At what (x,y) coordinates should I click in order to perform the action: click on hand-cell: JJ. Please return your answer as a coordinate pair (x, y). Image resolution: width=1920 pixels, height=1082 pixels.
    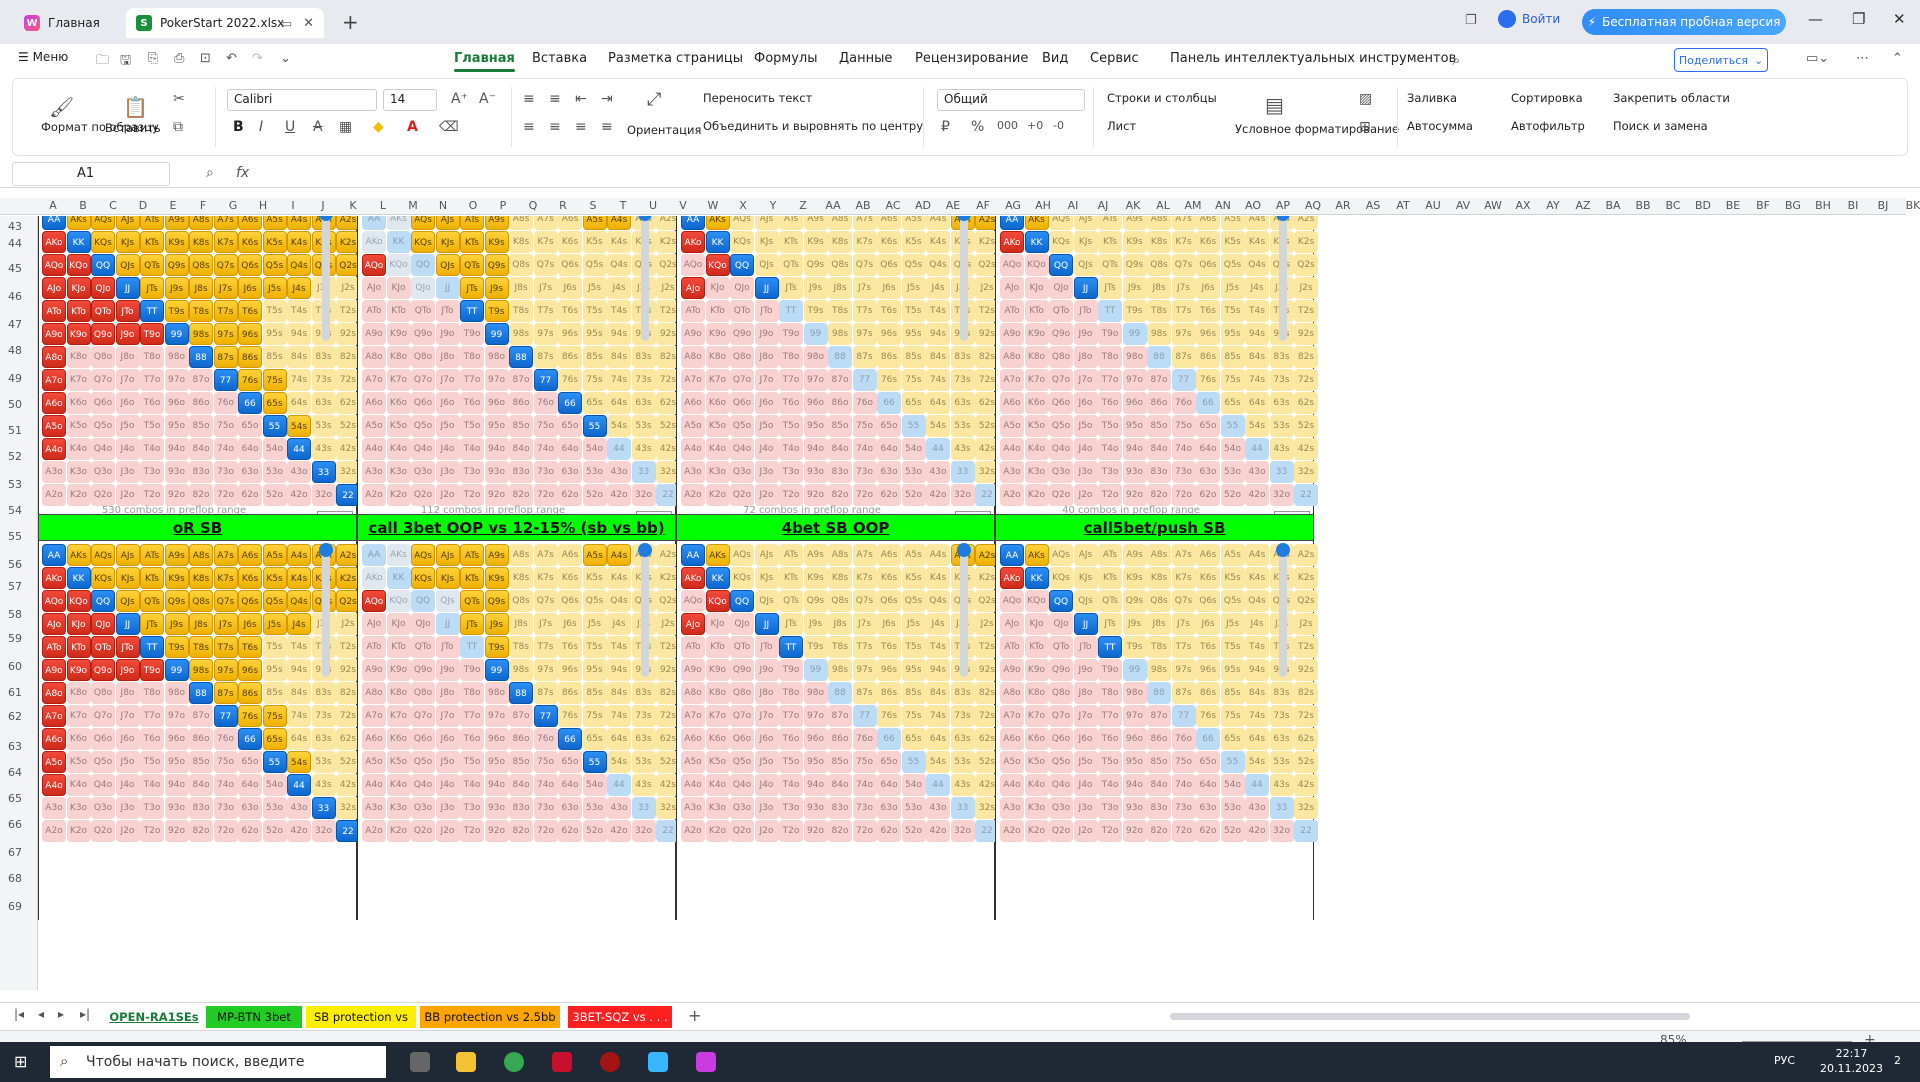
    Looking at the image, I should click on (1085, 624).